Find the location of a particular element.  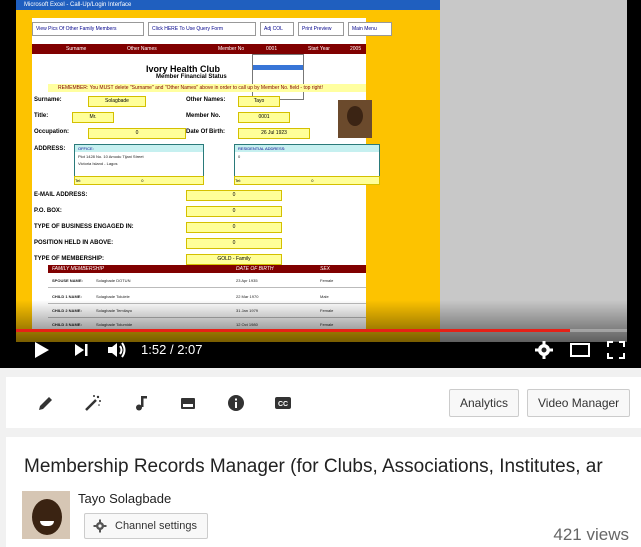

family-col-member: FAMILY MEMBERSHIP is located at coordinates (78, 269).